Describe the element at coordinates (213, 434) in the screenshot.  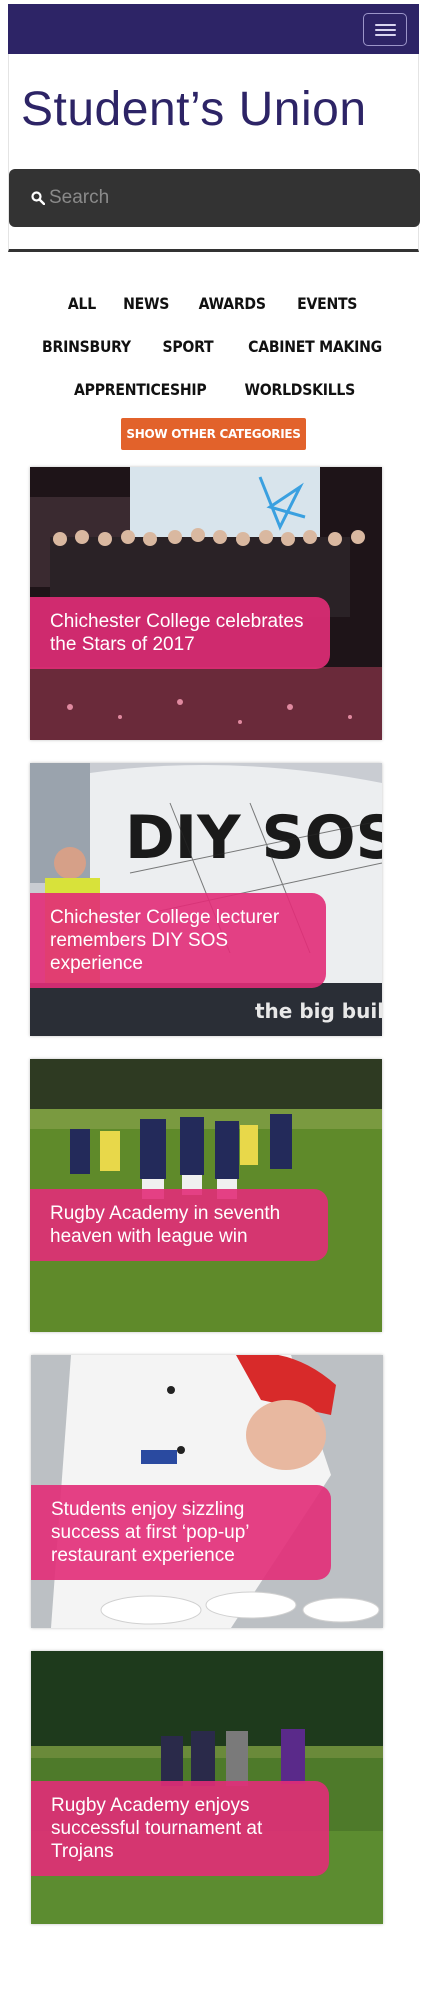
I see `show-other-categories-button: SHOW OTHER CATEGORIES` at that location.